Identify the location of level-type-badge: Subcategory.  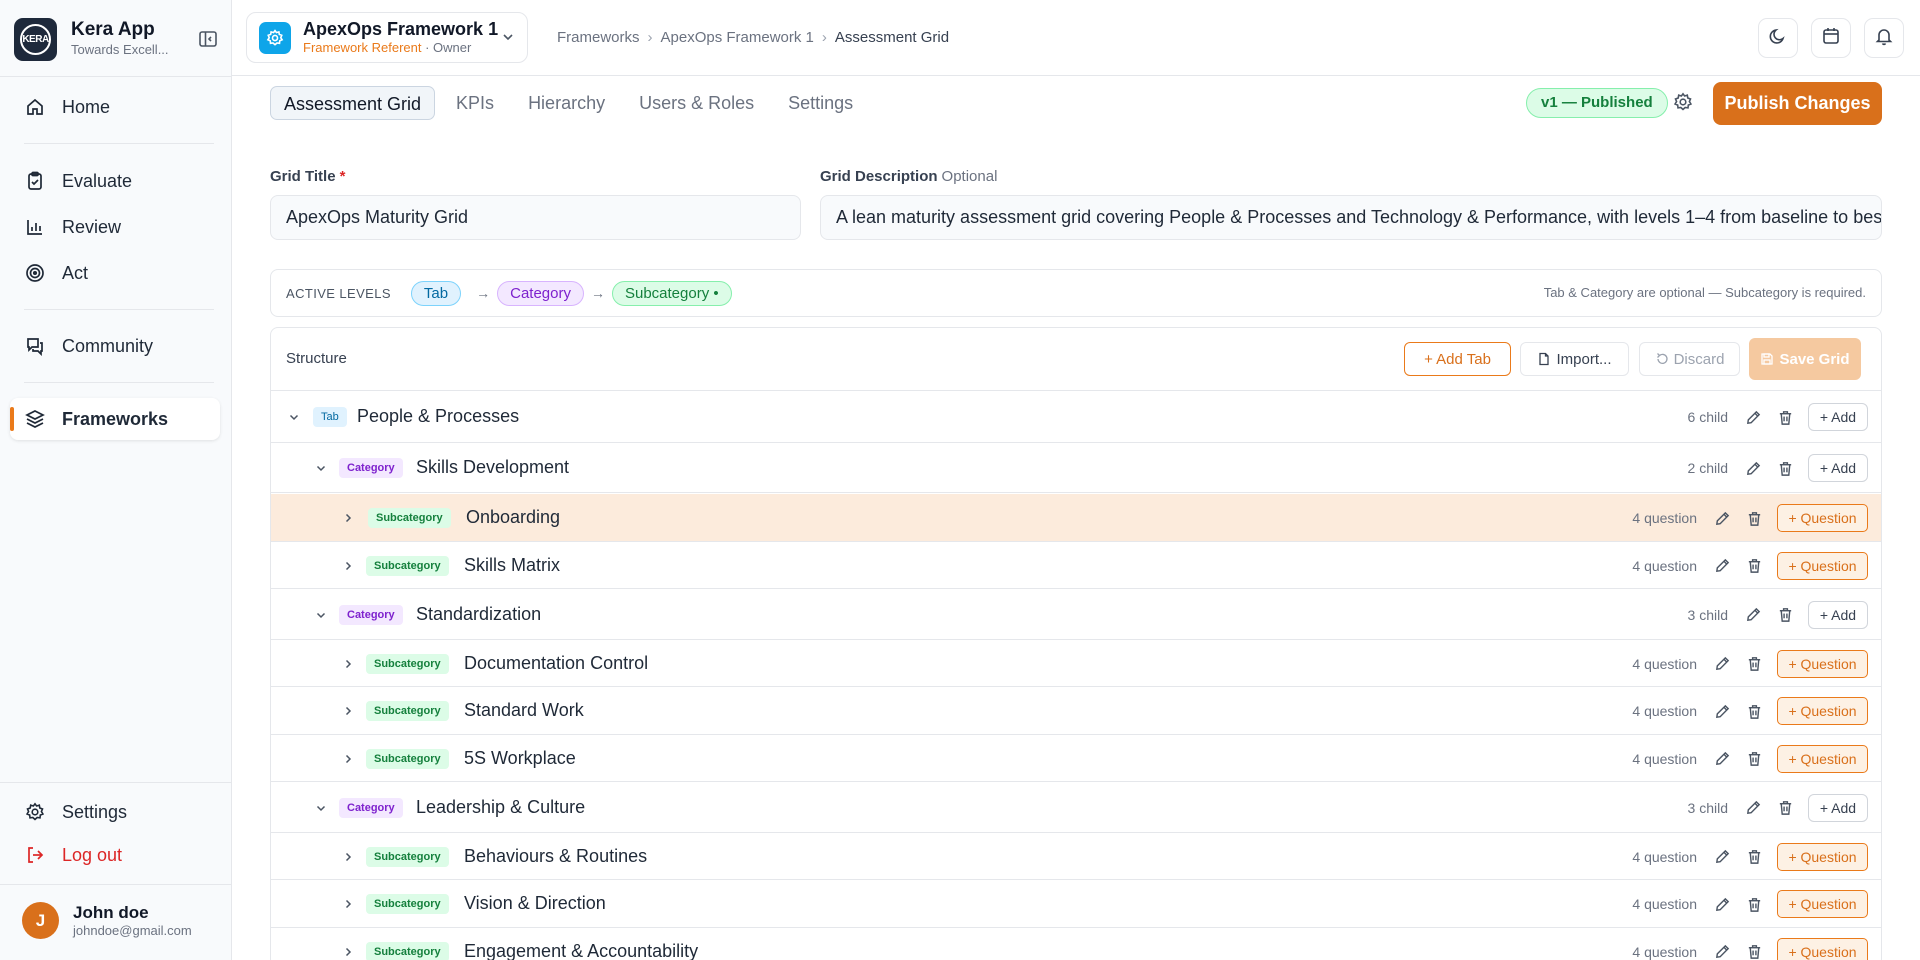
(407, 856).